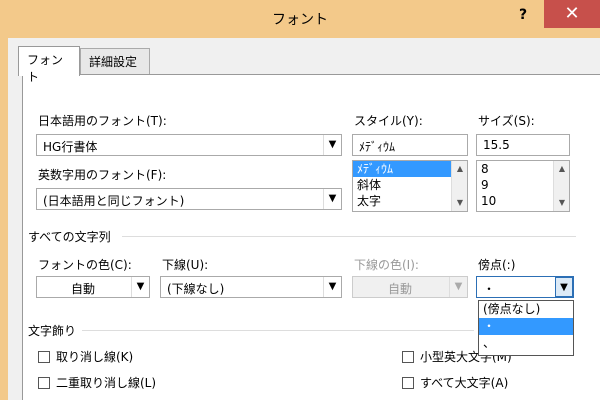  What do you see at coordinates (189, 199) in the screenshot?
I see `latin-font-combo: (日本語用と同じフォント) ▼` at bounding box center [189, 199].